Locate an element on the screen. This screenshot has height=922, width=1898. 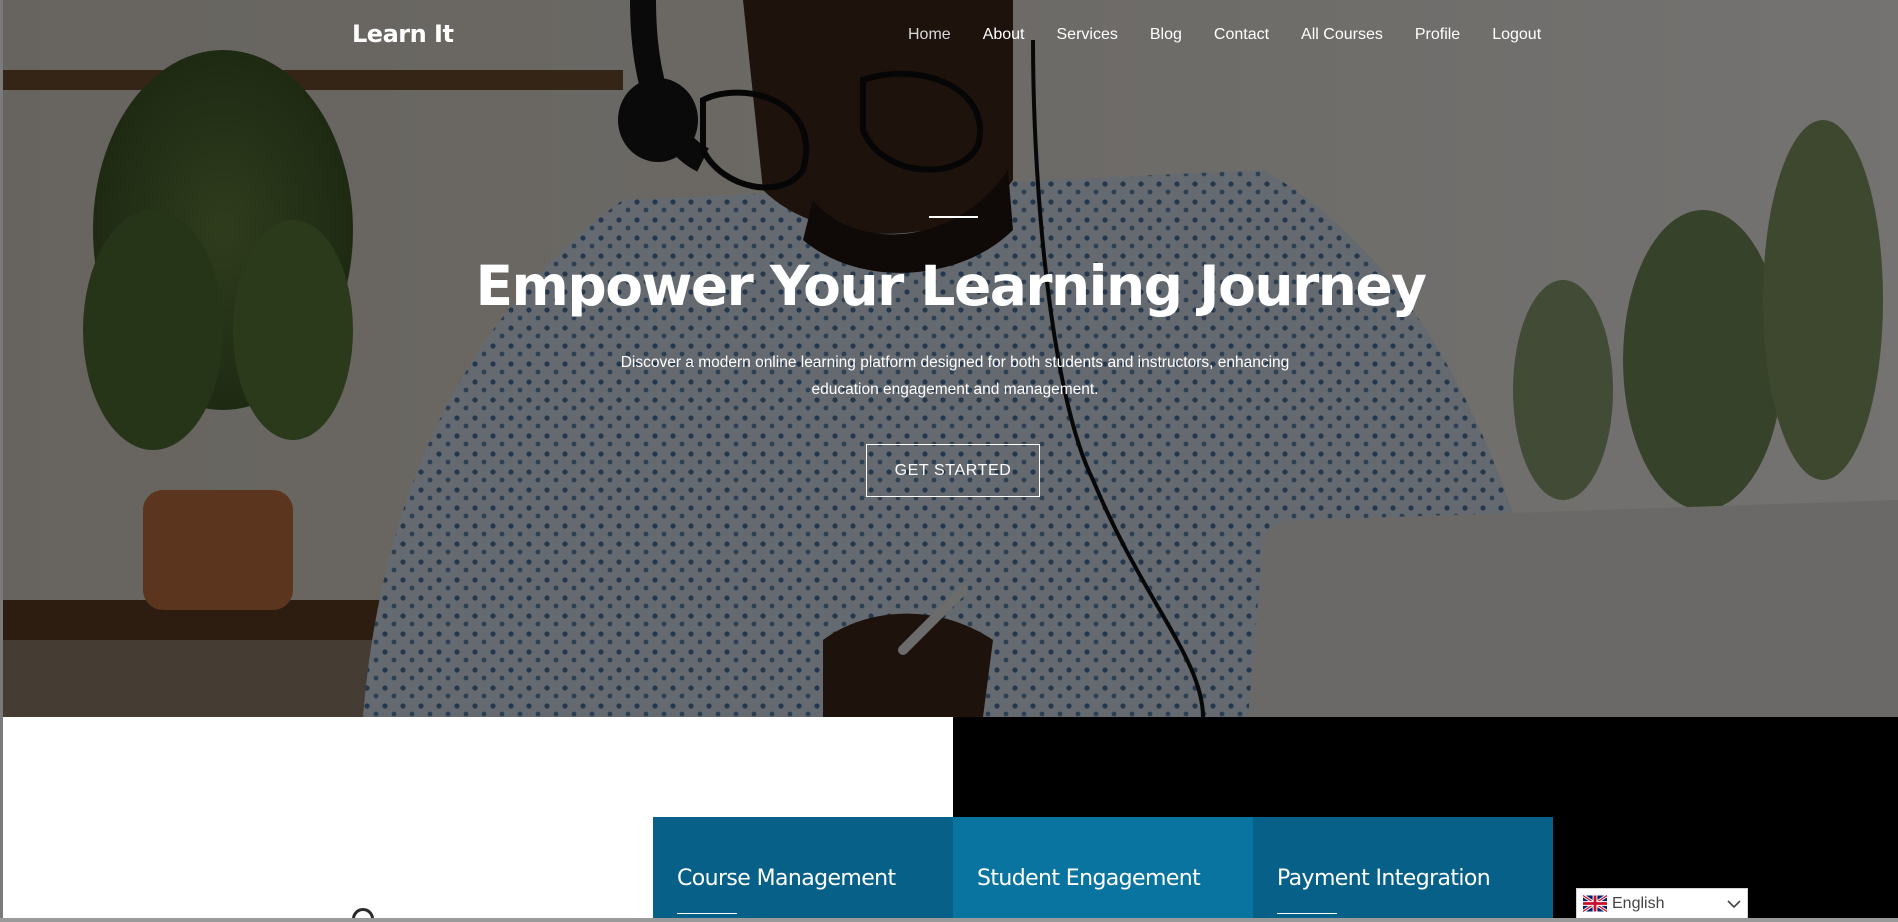
nav-home: Home is located at coordinates (929, 35).